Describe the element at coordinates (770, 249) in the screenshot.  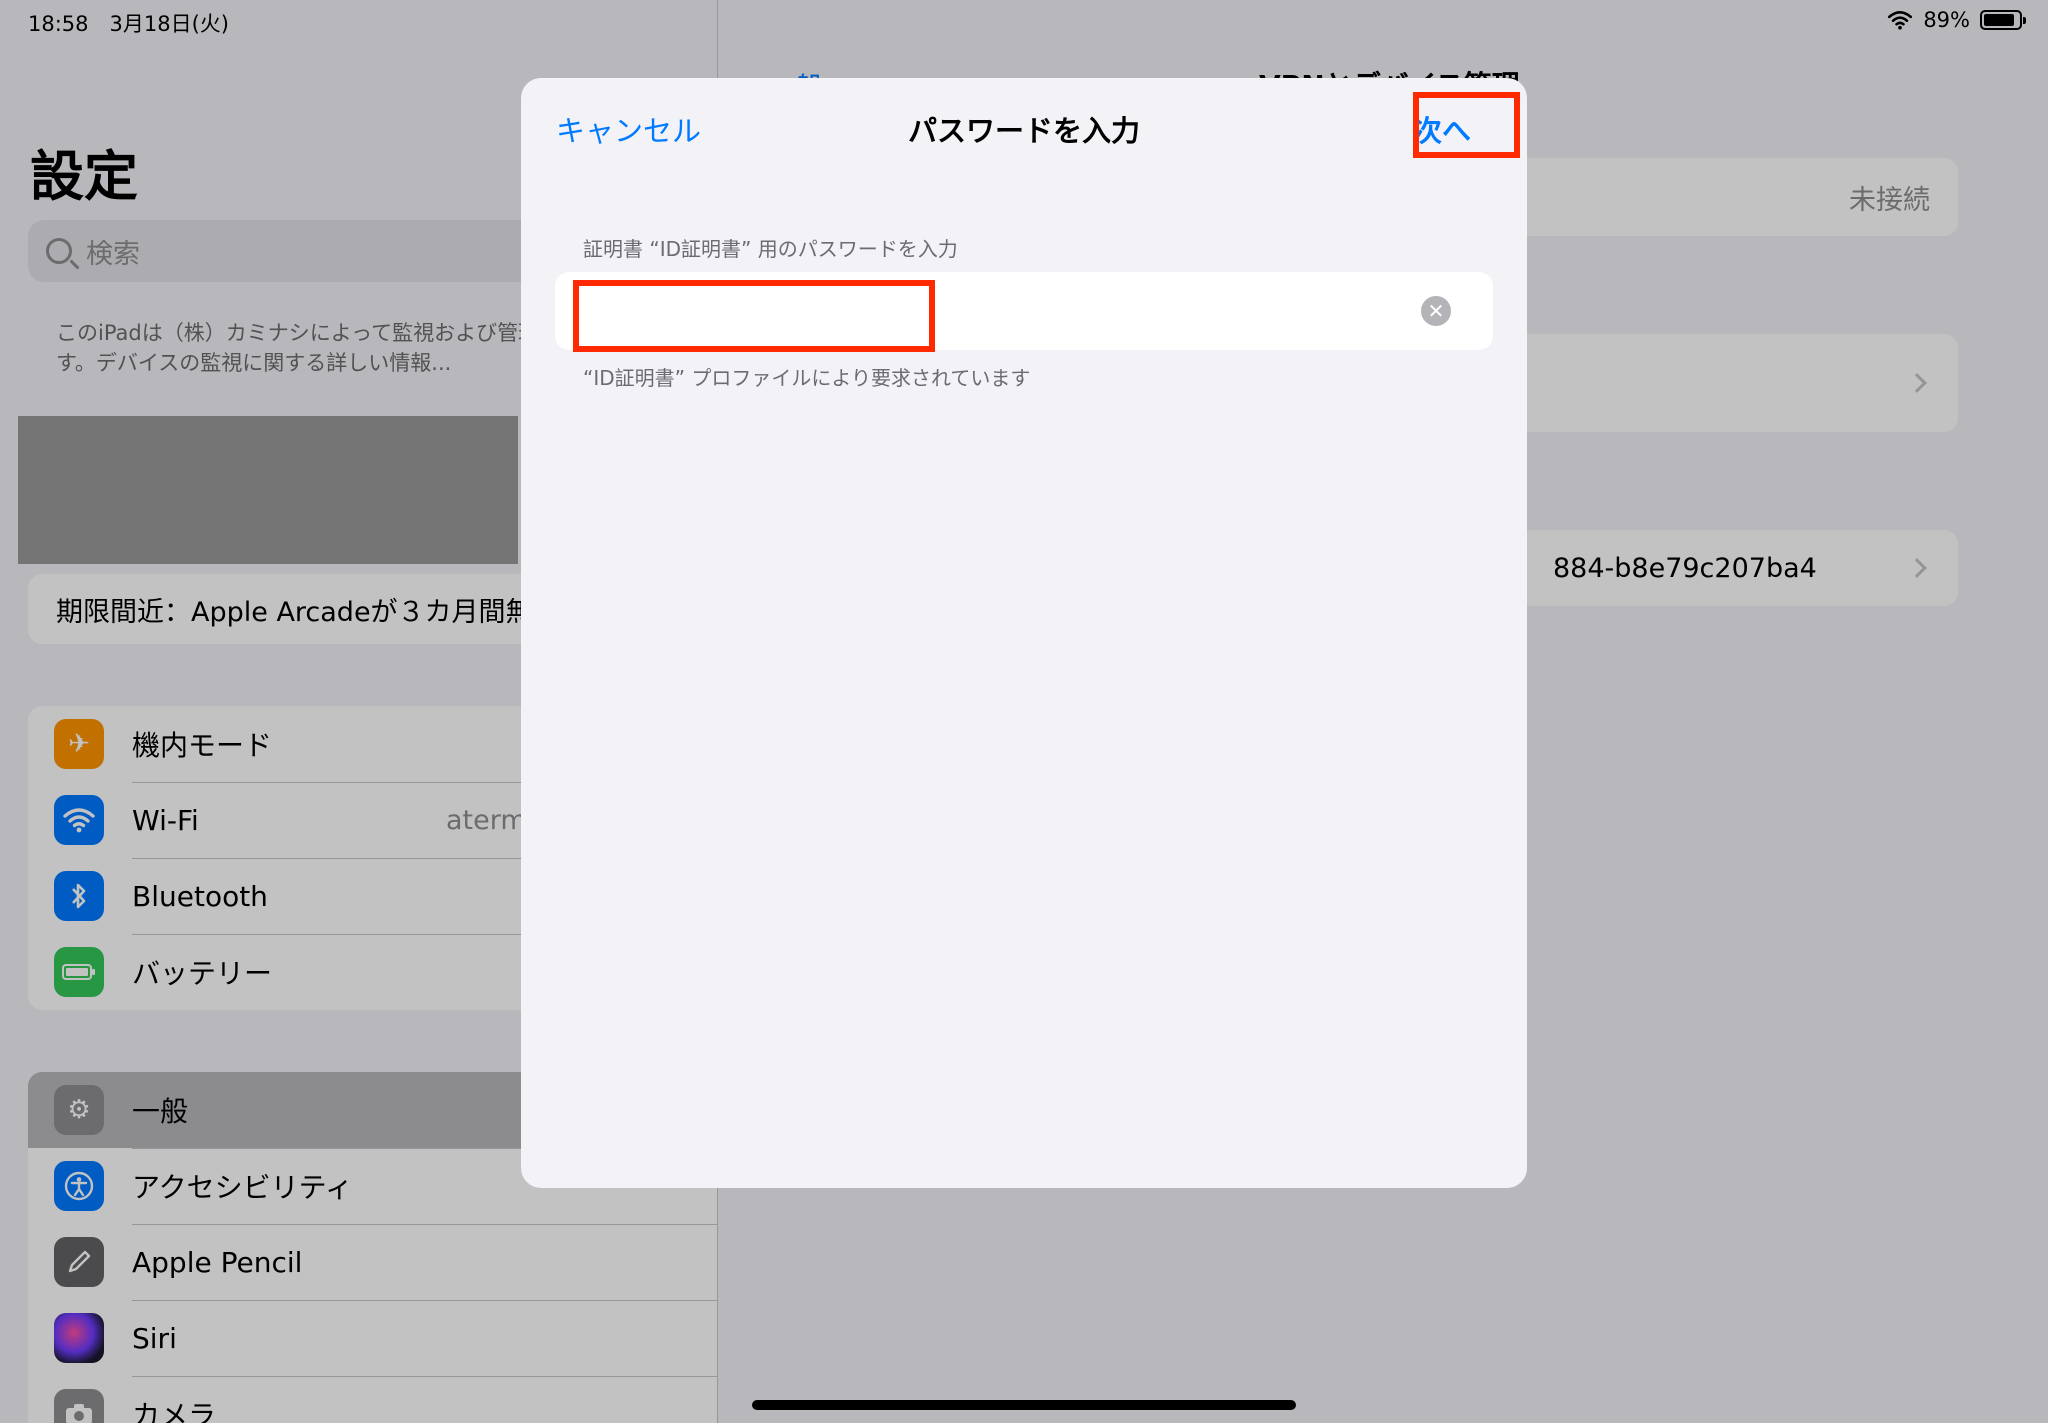
I see `password-section-label: 証明書 “ID証明書” 用のパスワードを入力` at that location.